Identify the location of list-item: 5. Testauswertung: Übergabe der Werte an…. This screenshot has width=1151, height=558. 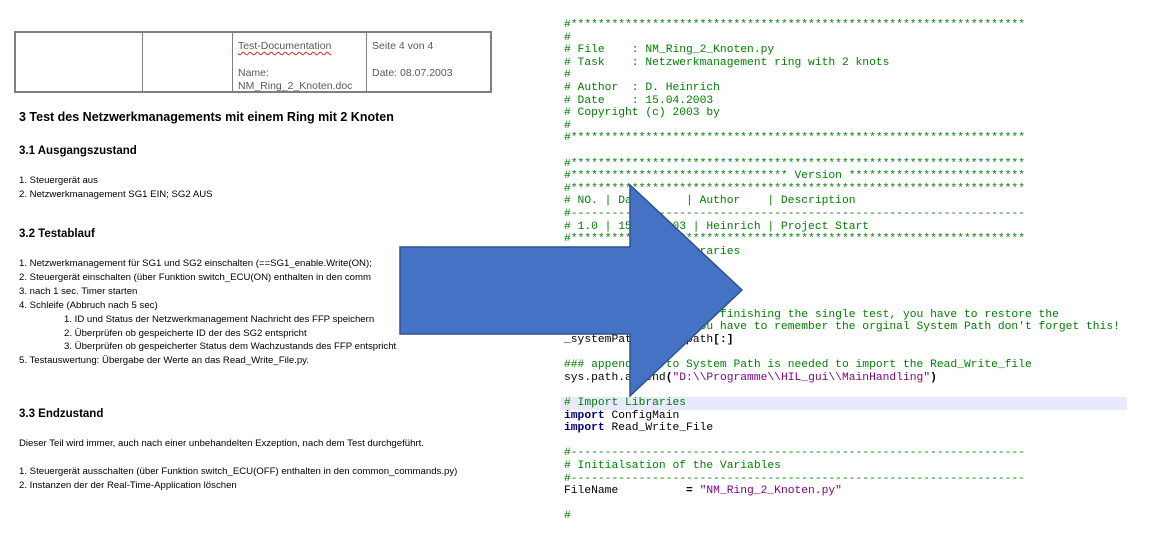
(164, 360).